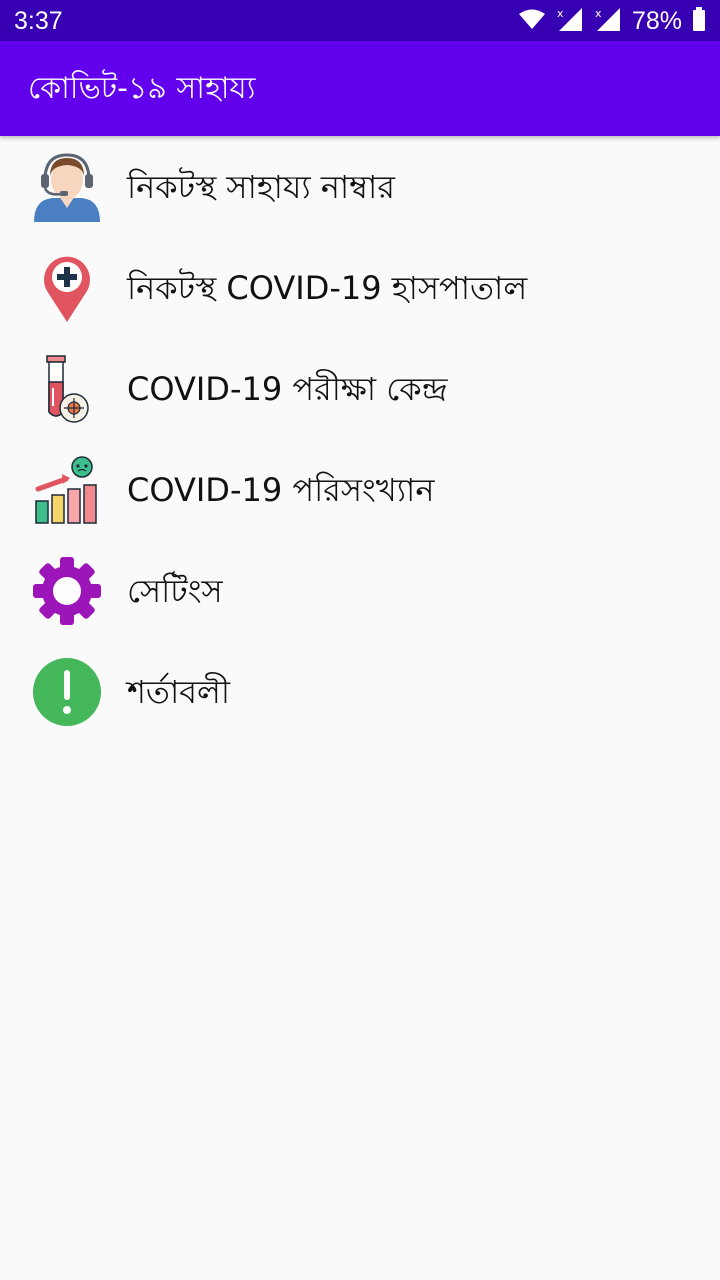  What do you see at coordinates (656, 21) in the screenshot?
I see `battery-percent: 78%` at bounding box center [656, 21].